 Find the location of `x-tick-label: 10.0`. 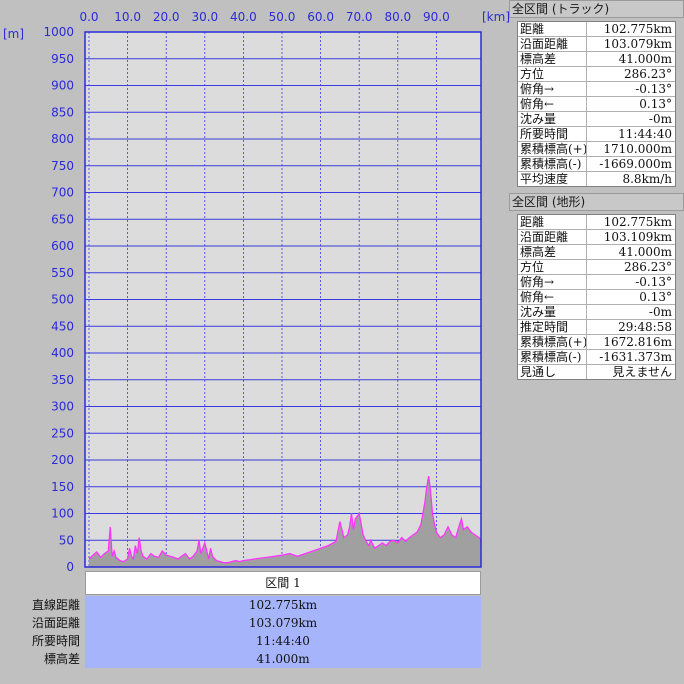

x-tick-label: 10.0 is located at coordinates (127, 17).